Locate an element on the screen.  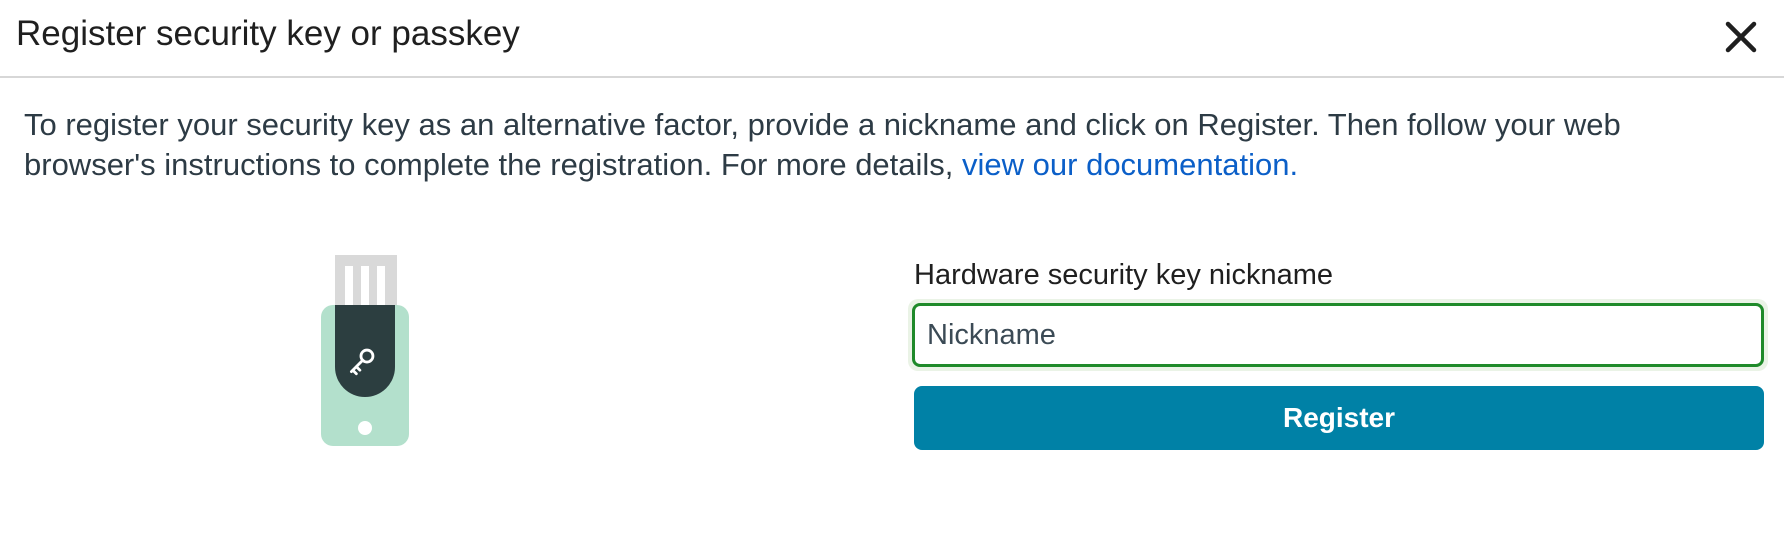
documentation-link: view our documentation. is located at coordinates (1130, 164).